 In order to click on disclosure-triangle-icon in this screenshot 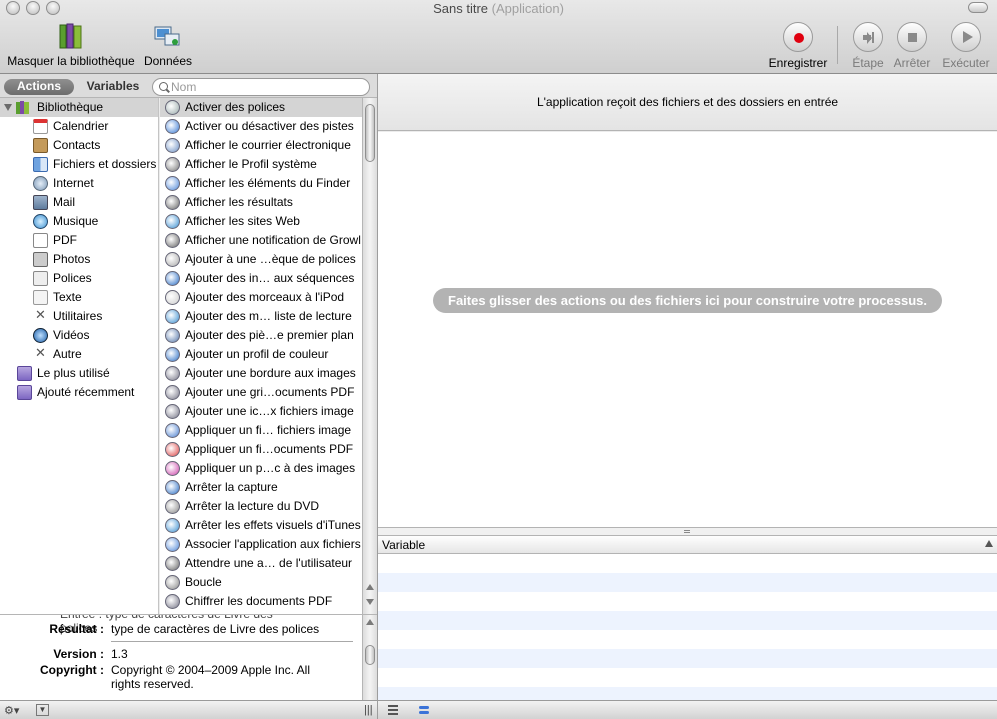, I will do `click(8, 107)`.